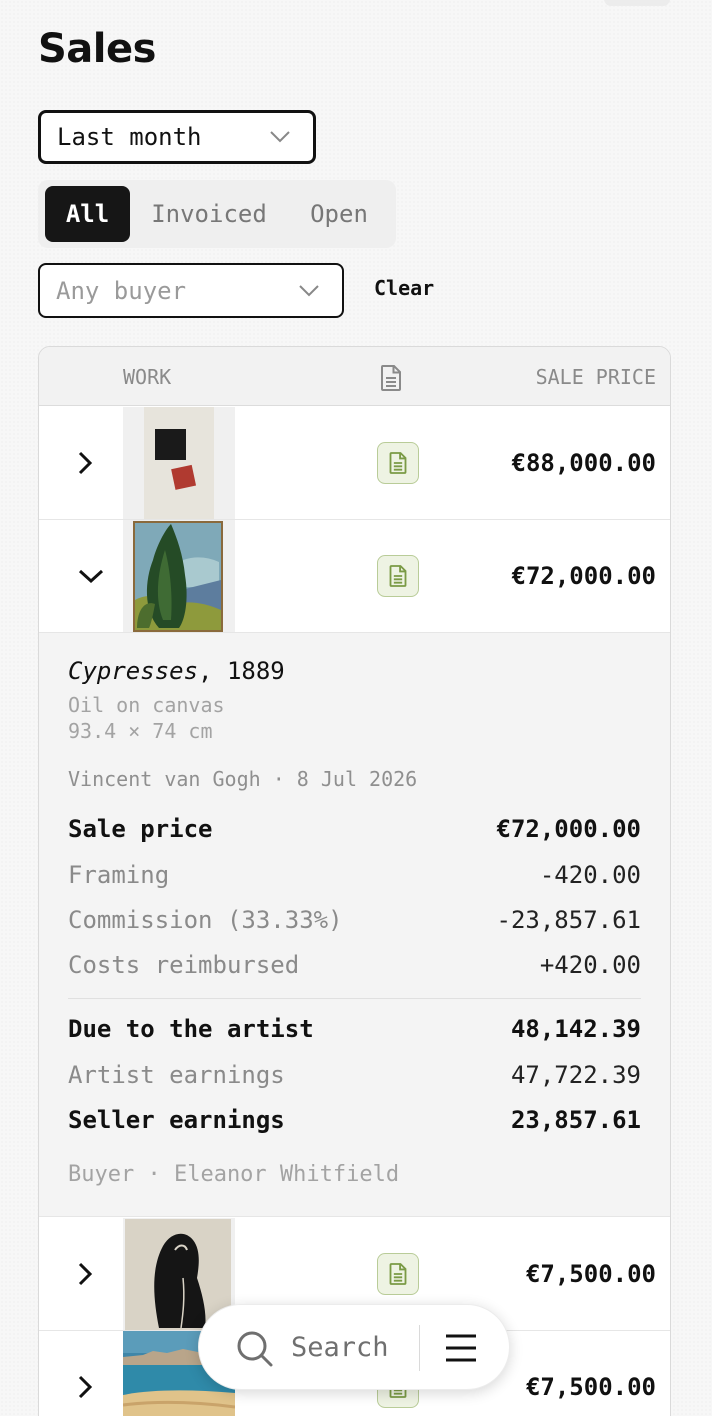 The image size is (712, 1416). What do you see at coordinates (404, 288) in the screenshot?
I see `clear-filters-button: Clear` at bounding box center [404, 288].